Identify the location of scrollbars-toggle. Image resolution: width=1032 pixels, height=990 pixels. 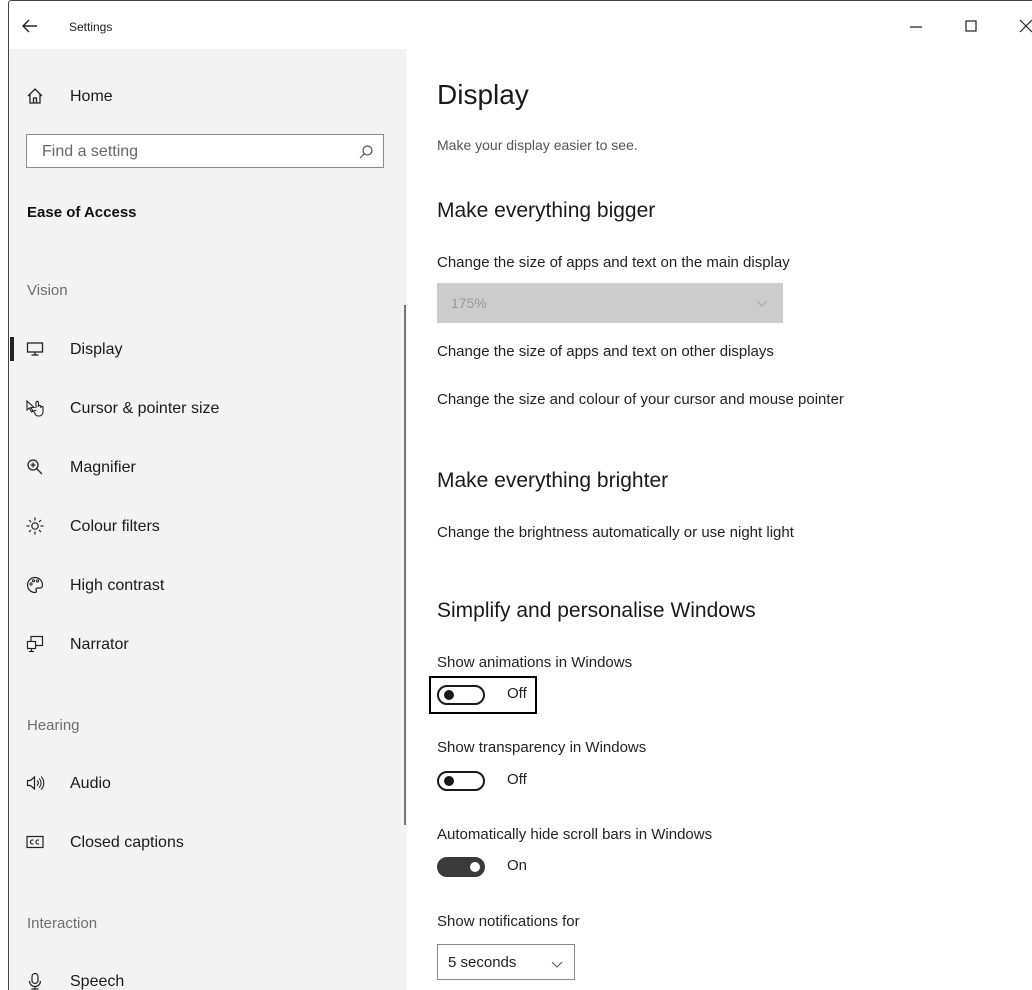
(461, 867).